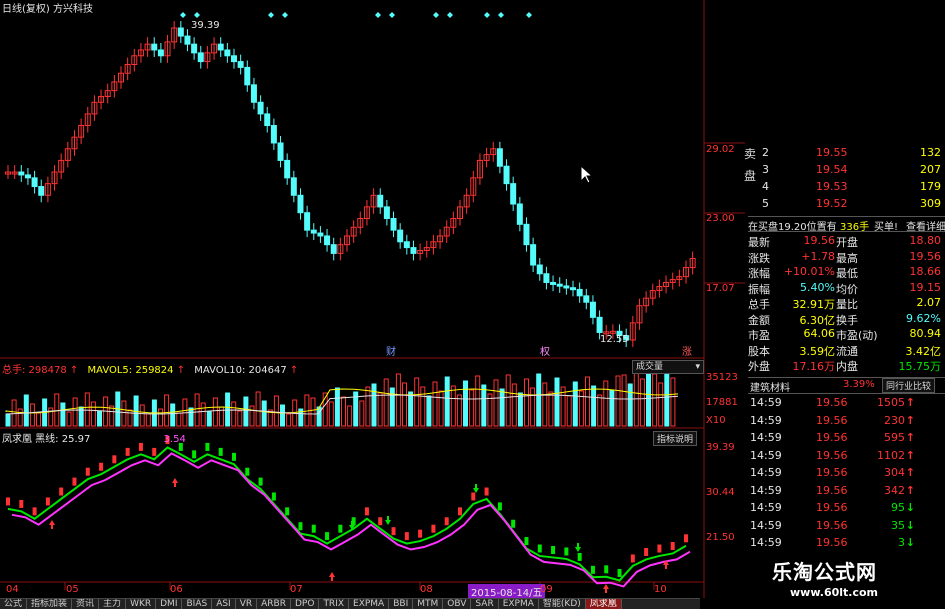 This screenshot has height=609, width=945. Describe the element at coordinates (909, 385) in the screenshot. I see `industry-compare-button: 同行业比较` at that location.